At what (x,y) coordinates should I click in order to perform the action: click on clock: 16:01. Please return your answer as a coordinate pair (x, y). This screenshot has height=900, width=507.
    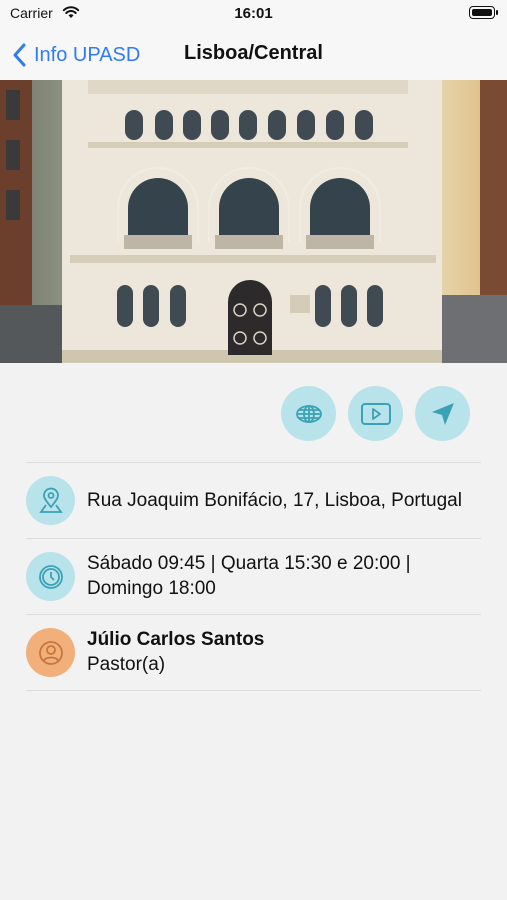
    Looking at the image, I should click on (253, 13).